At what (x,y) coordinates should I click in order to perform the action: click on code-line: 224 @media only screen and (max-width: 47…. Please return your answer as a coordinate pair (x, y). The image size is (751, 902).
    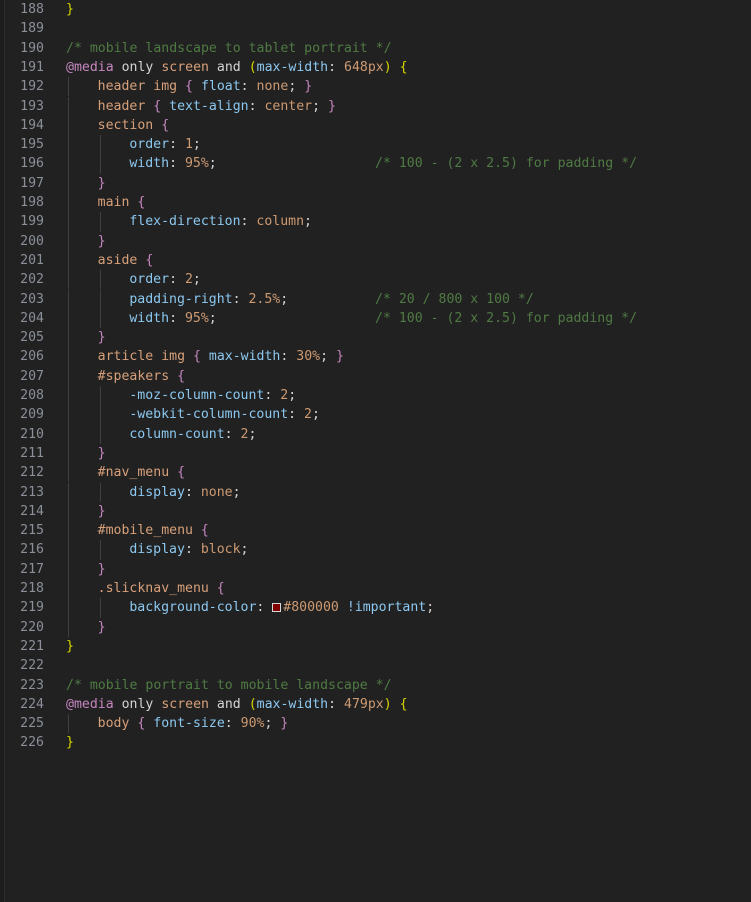
    Looking at the image, I should click on (375, 704).